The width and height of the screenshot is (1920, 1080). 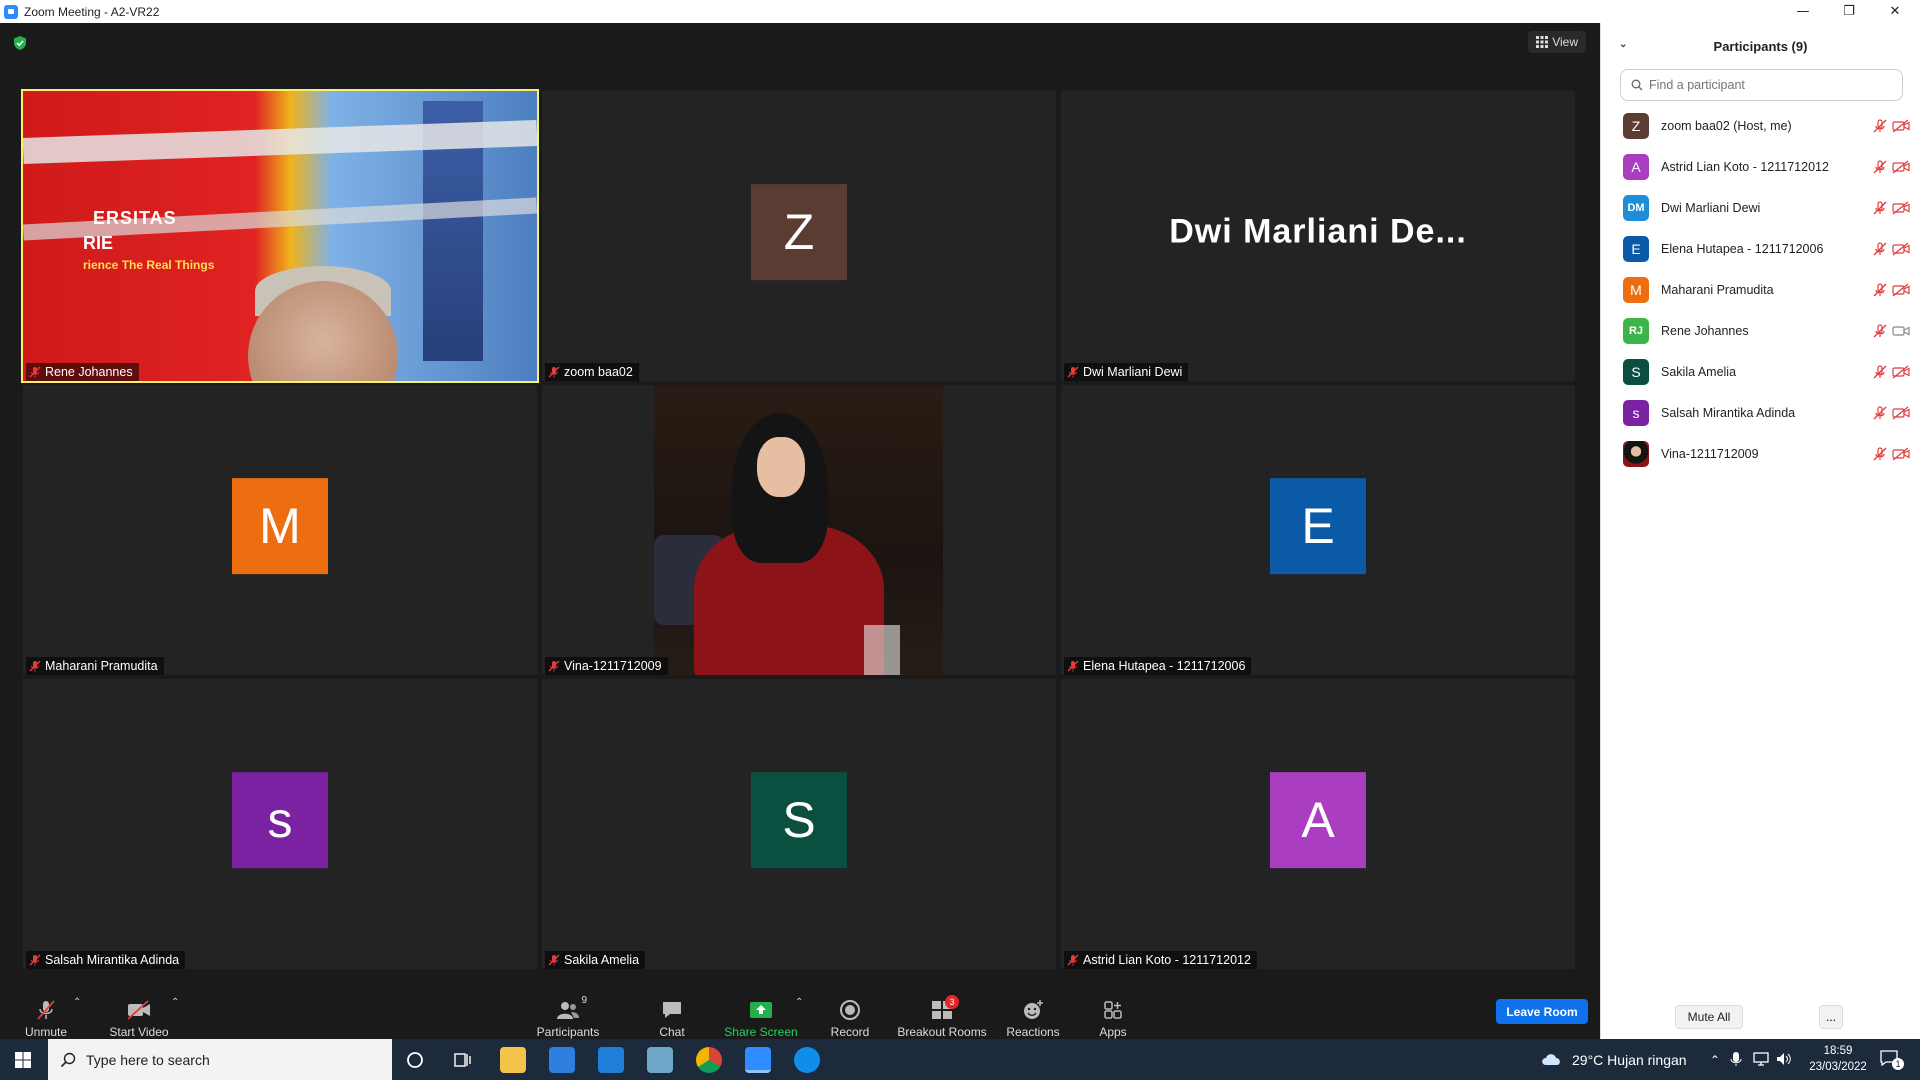 What do you see at coordinates (1033, 1016) in the screenshot?
I see `reactions-button: Reactions` at bounding box center [1033, 1016].